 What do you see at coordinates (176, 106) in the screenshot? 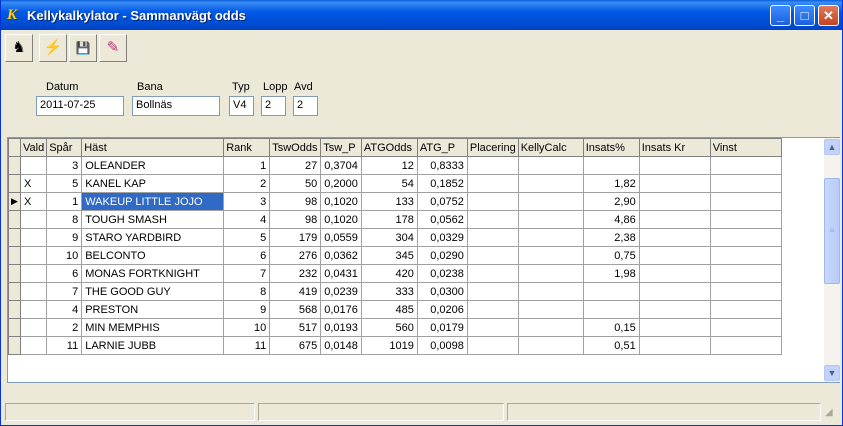
I see `bana-field: Bollnäs` at bounding box center [176, 106].